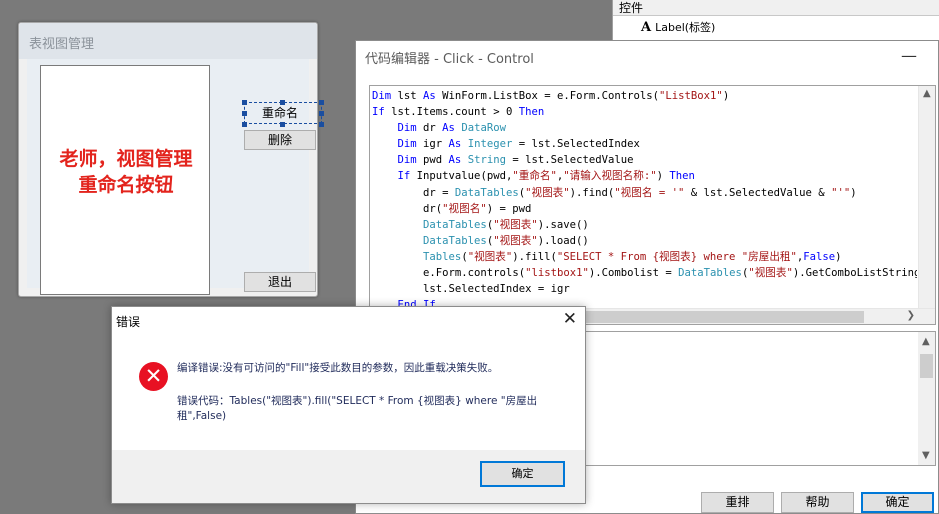  Describe the element at coordinates (338, 368) in the screenshot. I see `error-message: 编译错误:没有可访问的"Fill"接受此数目的参数，因此重载决策失败。` at that location.